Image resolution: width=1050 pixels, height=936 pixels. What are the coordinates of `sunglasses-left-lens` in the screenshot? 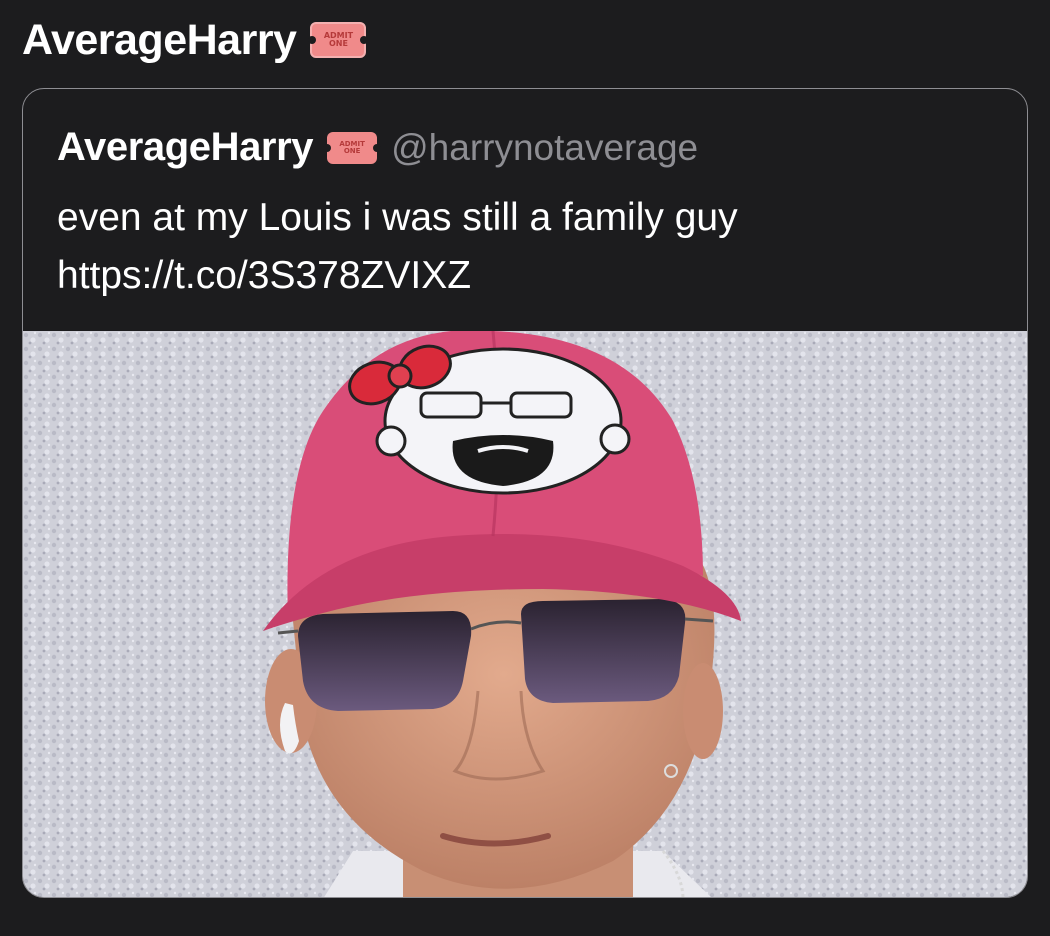 It's located at (385, 661).